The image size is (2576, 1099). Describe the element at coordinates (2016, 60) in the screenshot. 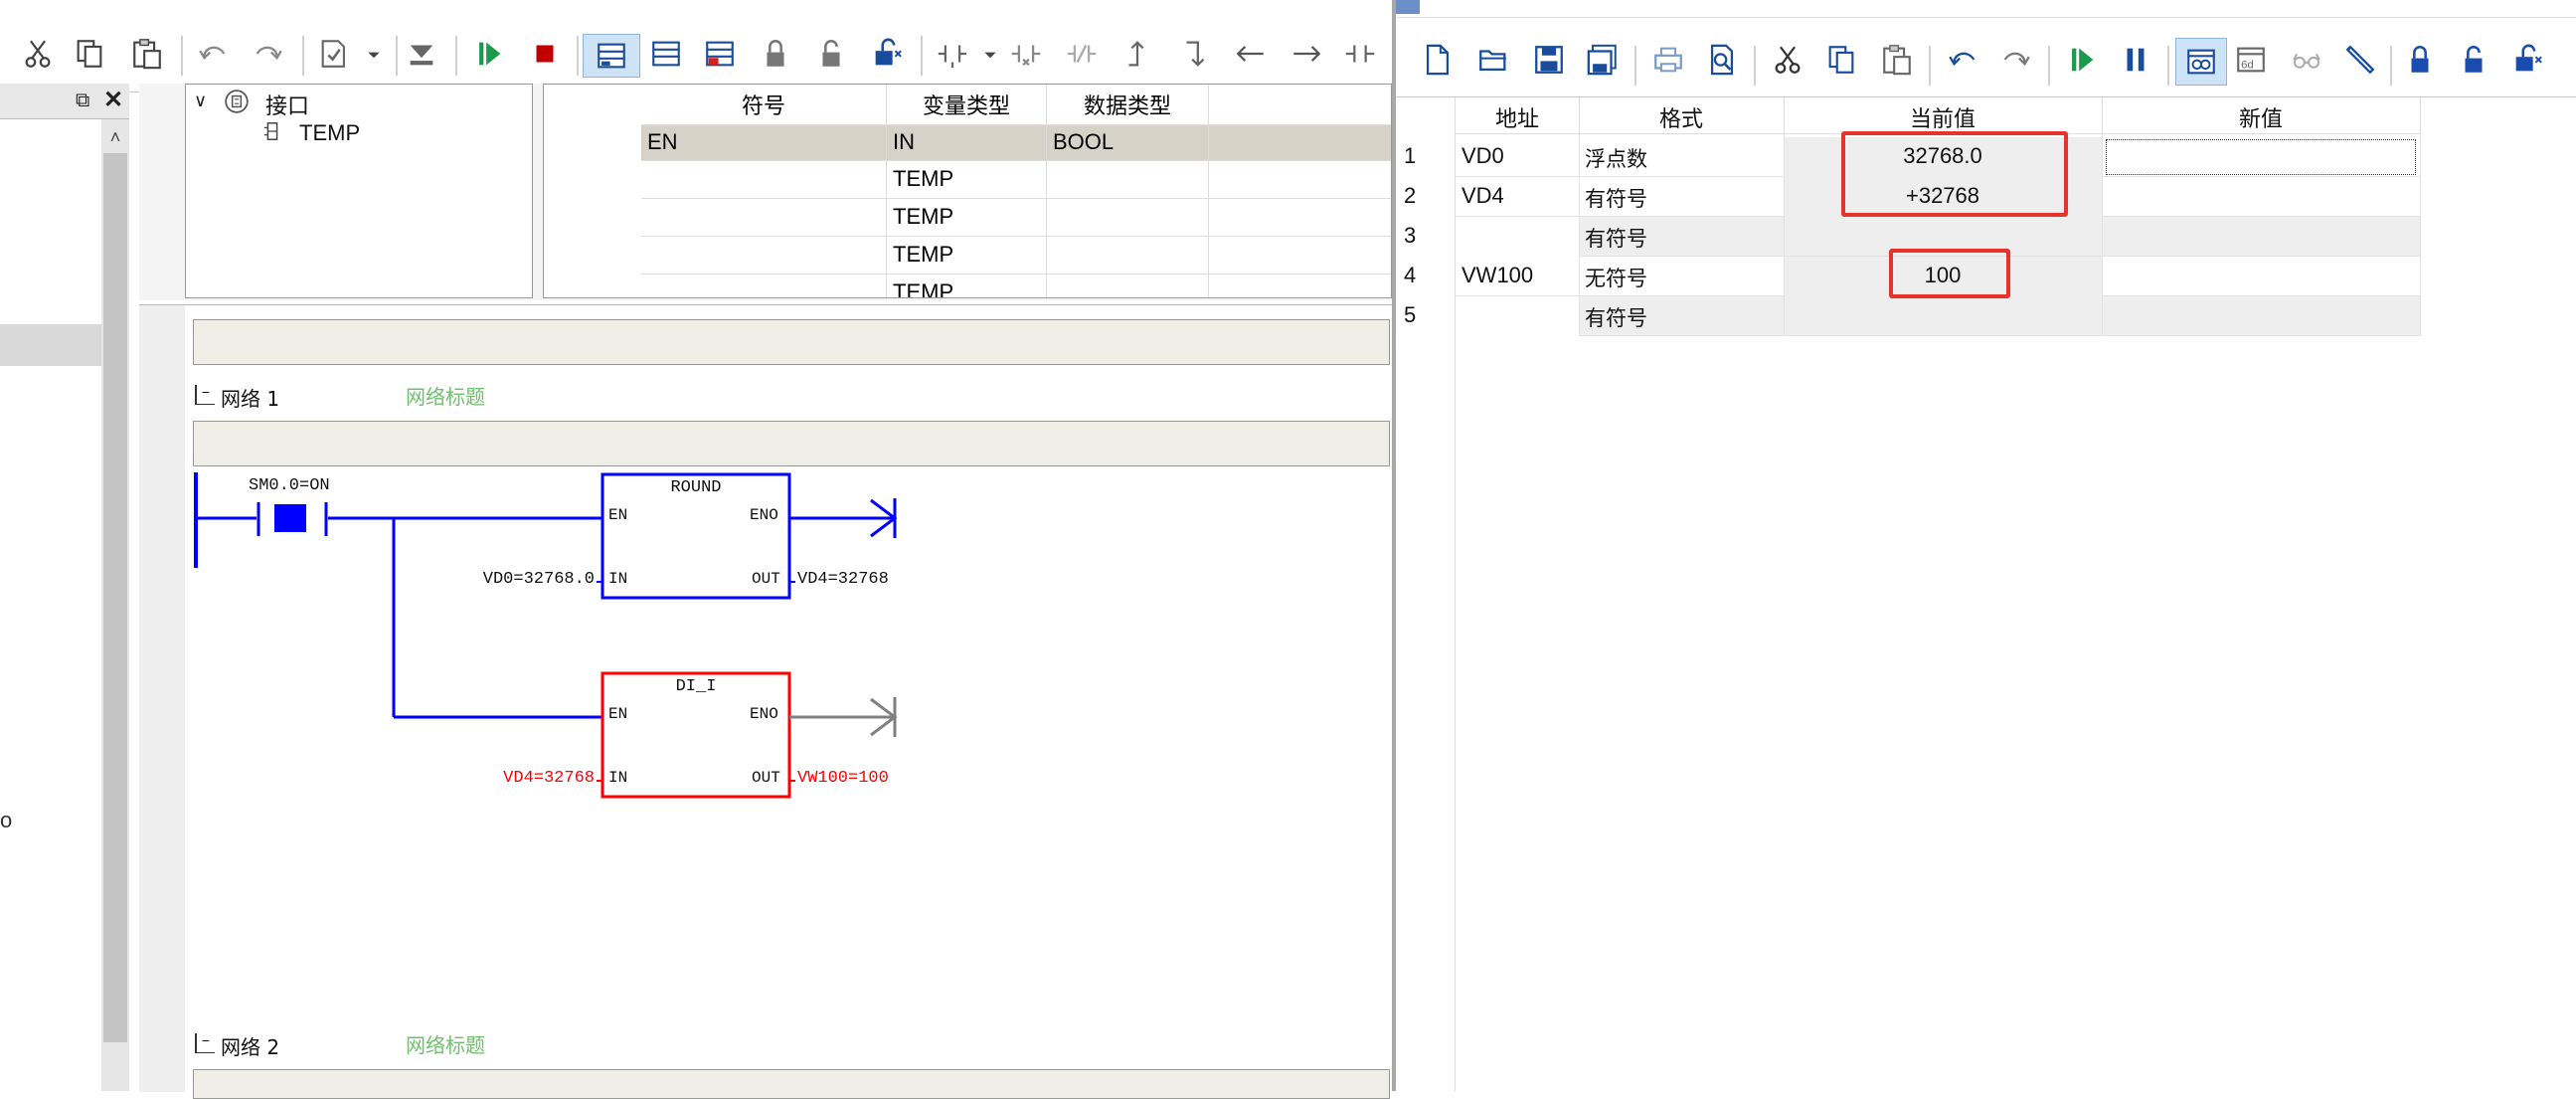

I see `redo-icon-right` at that location.